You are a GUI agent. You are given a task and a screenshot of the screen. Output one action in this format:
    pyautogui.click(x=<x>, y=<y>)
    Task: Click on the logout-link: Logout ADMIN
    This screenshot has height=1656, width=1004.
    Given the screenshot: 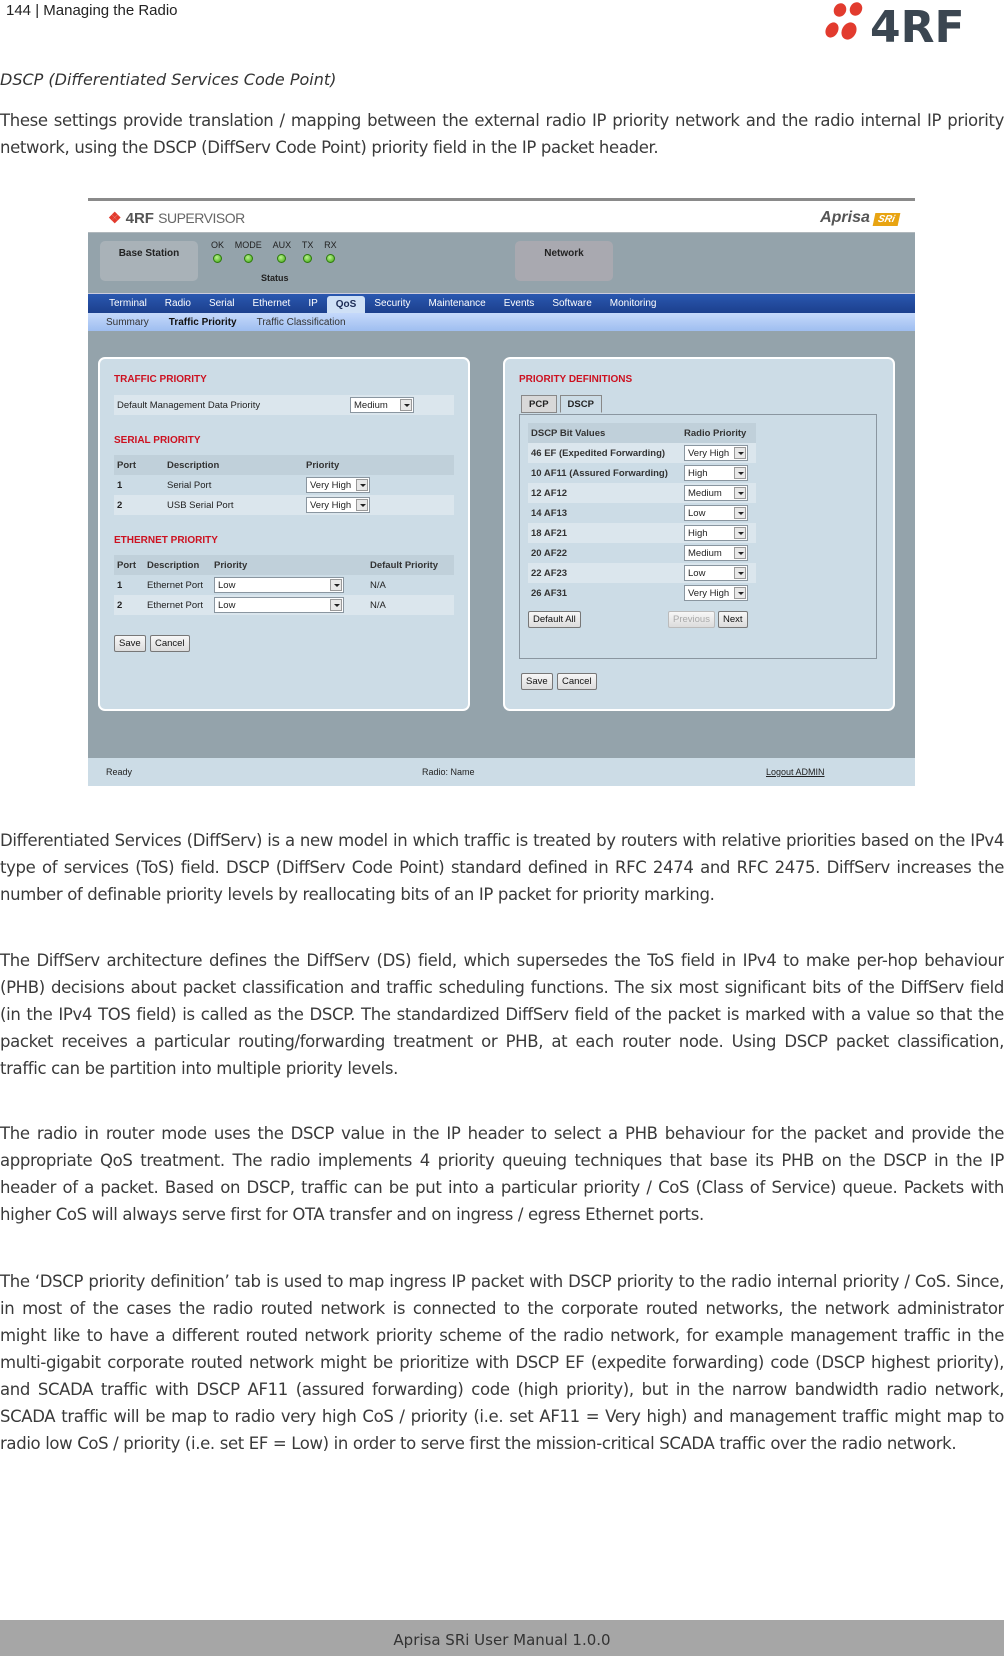 What is the action you would take?
    pyautogui.click(x=795, y=772)
    